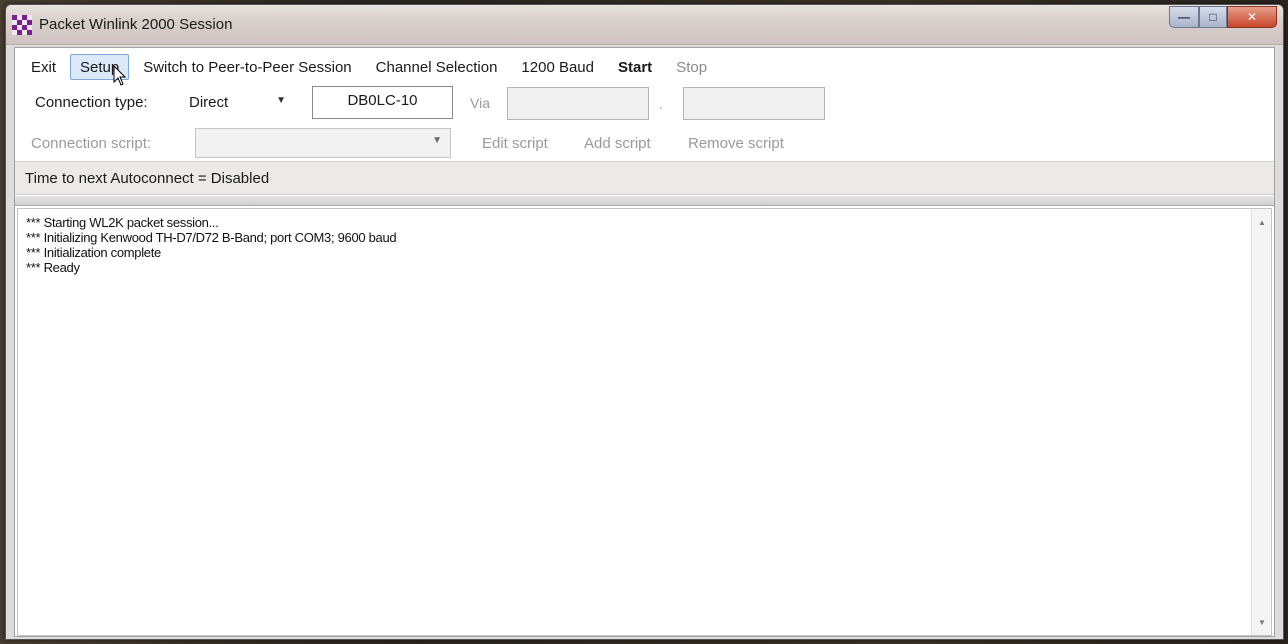 The height and width of the screenshot is (644, 1288). I want to click on checkered-grid-icon, so click(22, 25).